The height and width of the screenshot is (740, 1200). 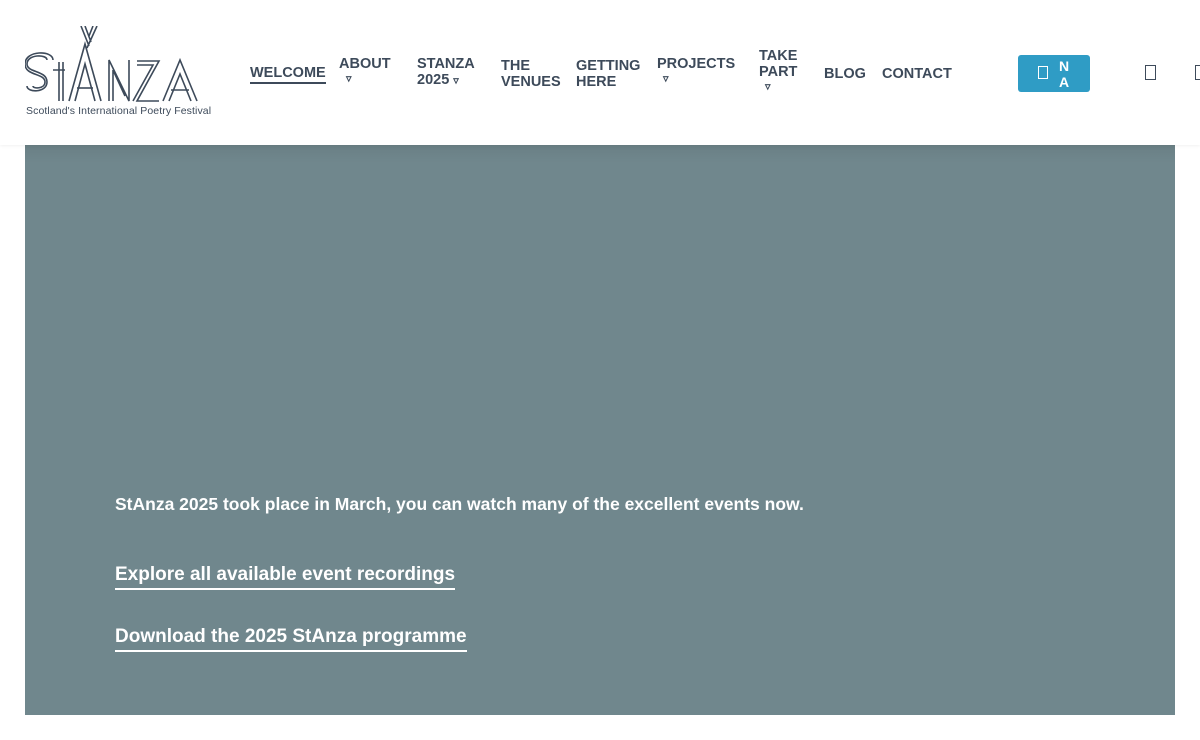 I want to click on nav-item-label: BLOG, so click(x=845, y=74).